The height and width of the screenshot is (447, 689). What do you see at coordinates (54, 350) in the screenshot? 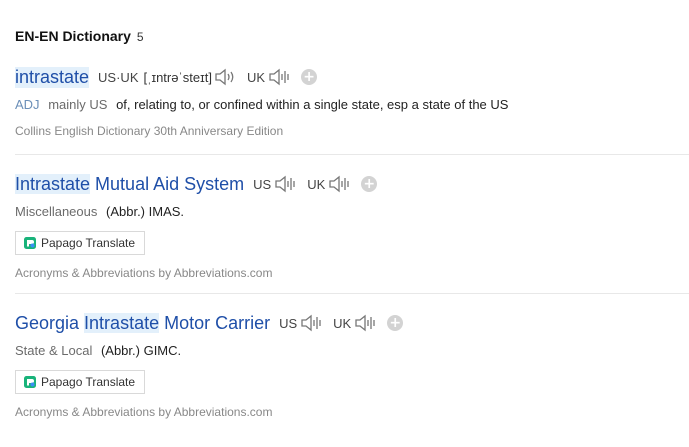
I see `category-label: State & Local` at bounding box center [54, 350].